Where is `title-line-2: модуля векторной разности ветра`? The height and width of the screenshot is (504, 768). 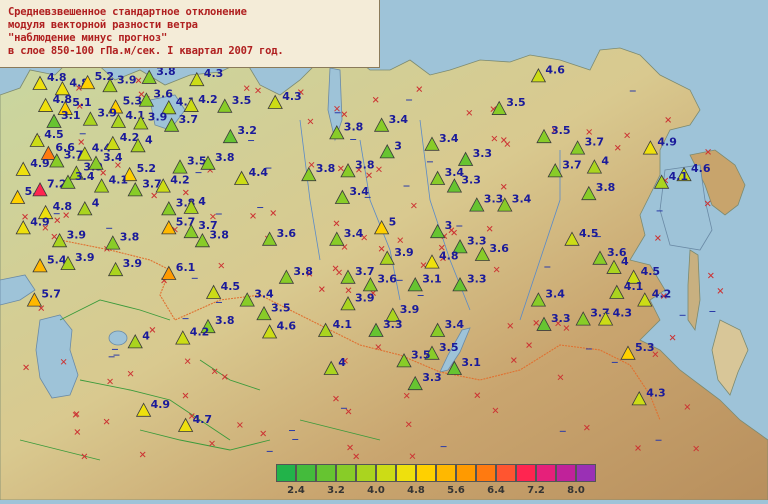 title-line-2: модуля векторной разности ветра is located at coordinates (103, 25).